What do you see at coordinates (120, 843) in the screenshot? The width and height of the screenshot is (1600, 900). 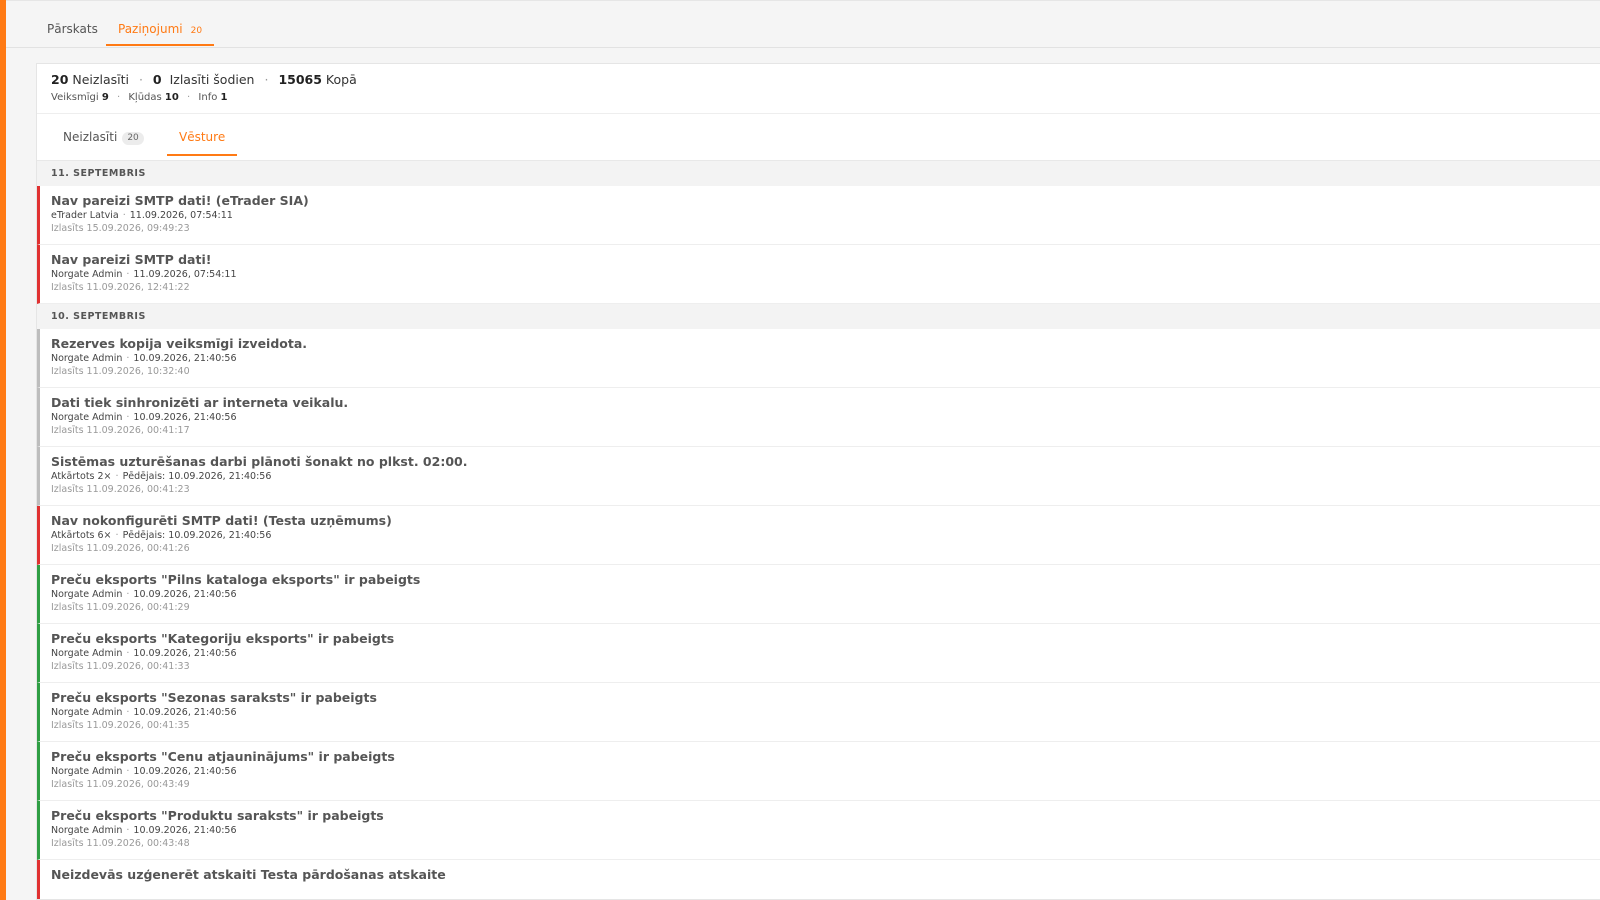 I see `notification-read-time: Izlasīts 11.09.2026, 00:43:48` at bounding box center [120, 843].